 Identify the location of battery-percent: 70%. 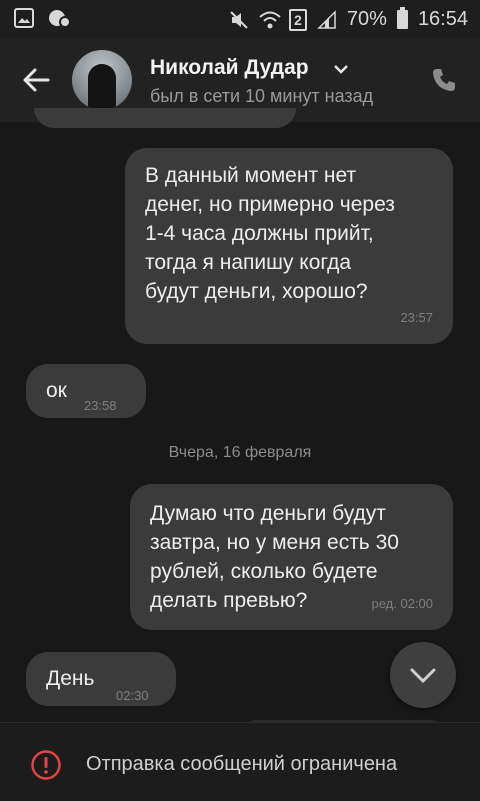
(366, 19).